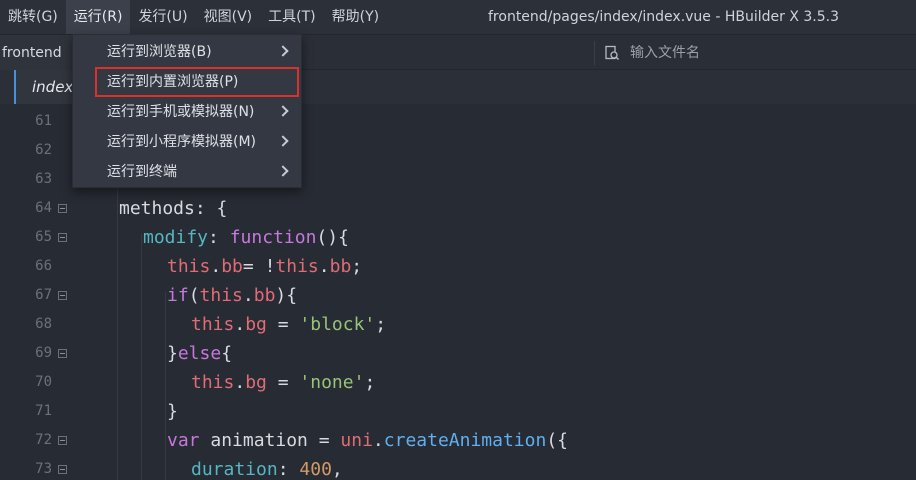 This screenshot has height=480, width=916. Describe the element at coordinates (367, 440) in the screenshot. I see `code-line: var animation = uni.createAnimation({` at that location.